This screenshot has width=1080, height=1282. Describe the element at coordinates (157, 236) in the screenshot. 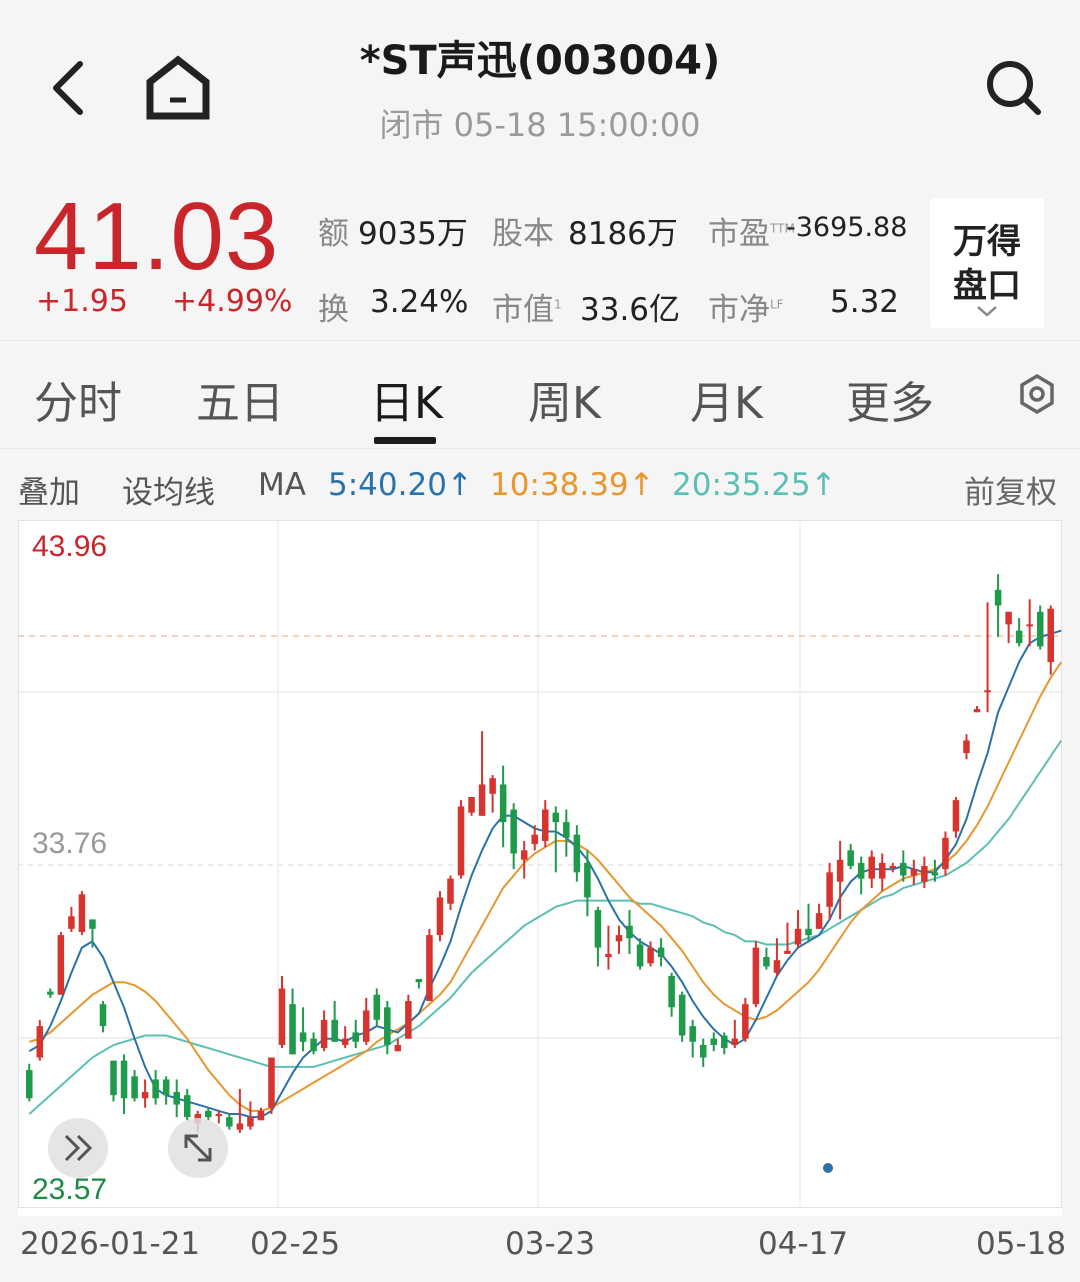

I see `last-price: 41.03` at that location.